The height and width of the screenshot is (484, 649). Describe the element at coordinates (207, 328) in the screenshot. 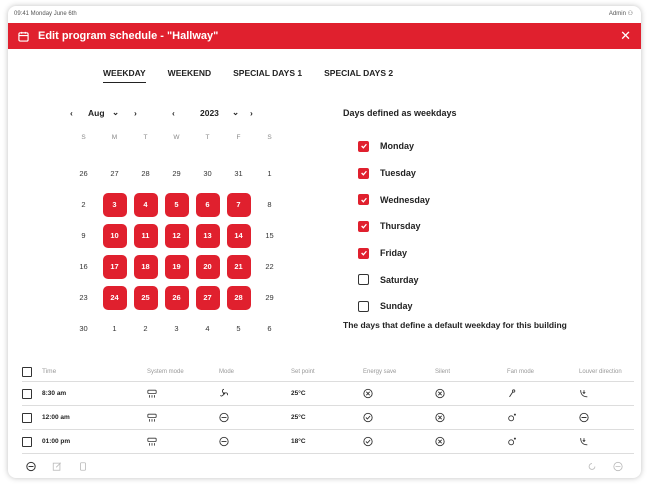

I see `calendar-day: 4` at that location.